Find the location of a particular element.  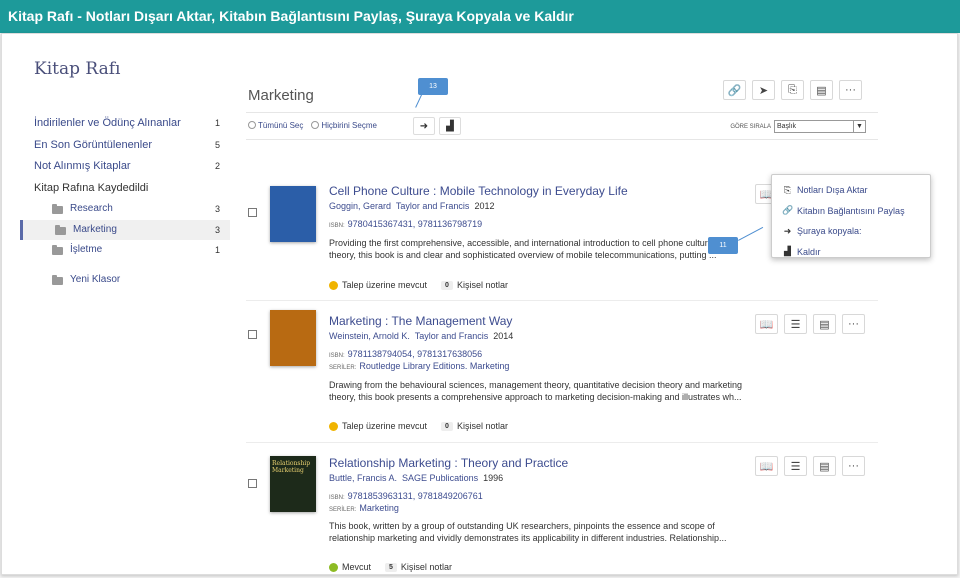

menu-item-share-link: 🔗 Kitabın Bağlantısını Paylaş is located at coordinates (851, 211).